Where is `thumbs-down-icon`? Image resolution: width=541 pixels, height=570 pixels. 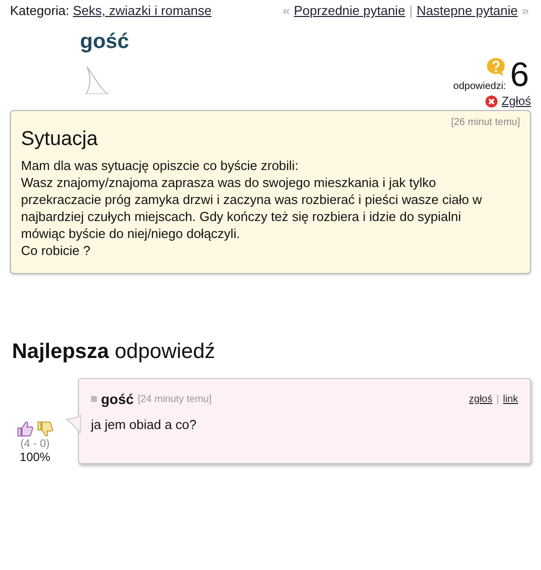 thumbs-down-icon is located at coordinates (45, 429).